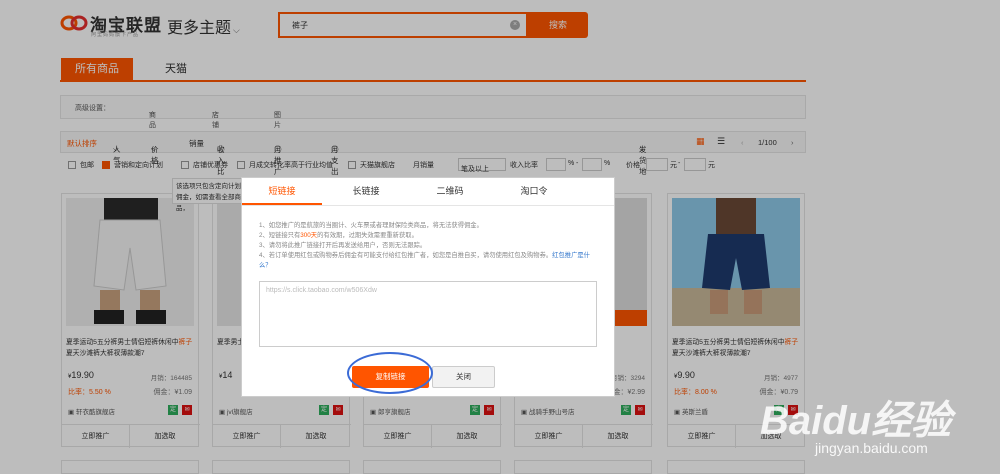 This screenshot has width=1000, height=474. What do you see at coordinates (534, 191) in the screenshot?
I see `tab-tao-password: 淘口令` at bounding box center [534, 191].